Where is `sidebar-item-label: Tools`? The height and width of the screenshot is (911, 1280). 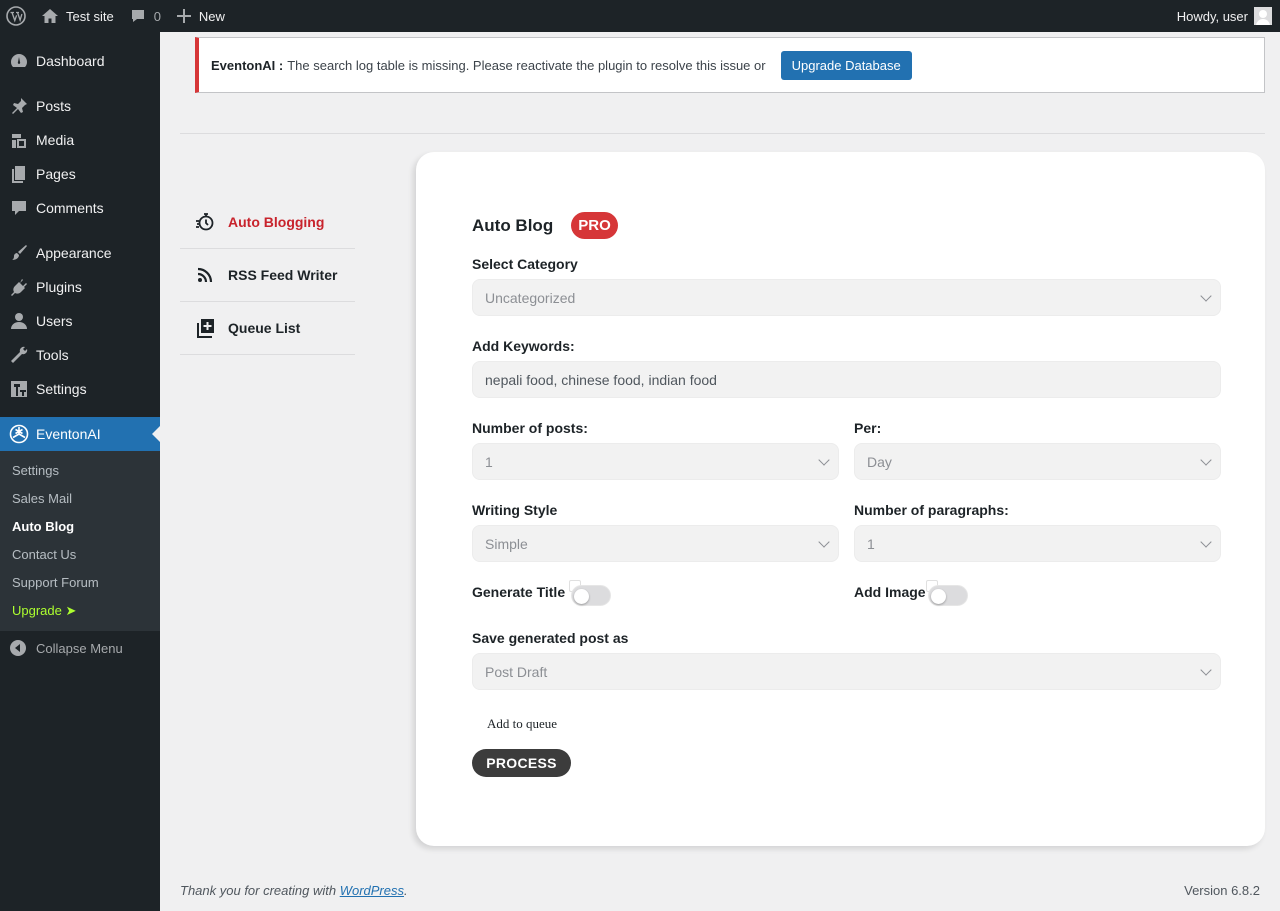
sidebar-item-label: Tools is located at coordinates (52, 355).